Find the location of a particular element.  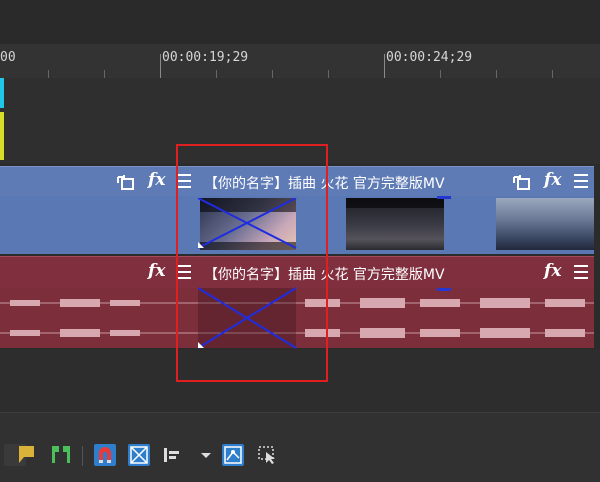

toolbar-separator is located at coordinates (82, 456).